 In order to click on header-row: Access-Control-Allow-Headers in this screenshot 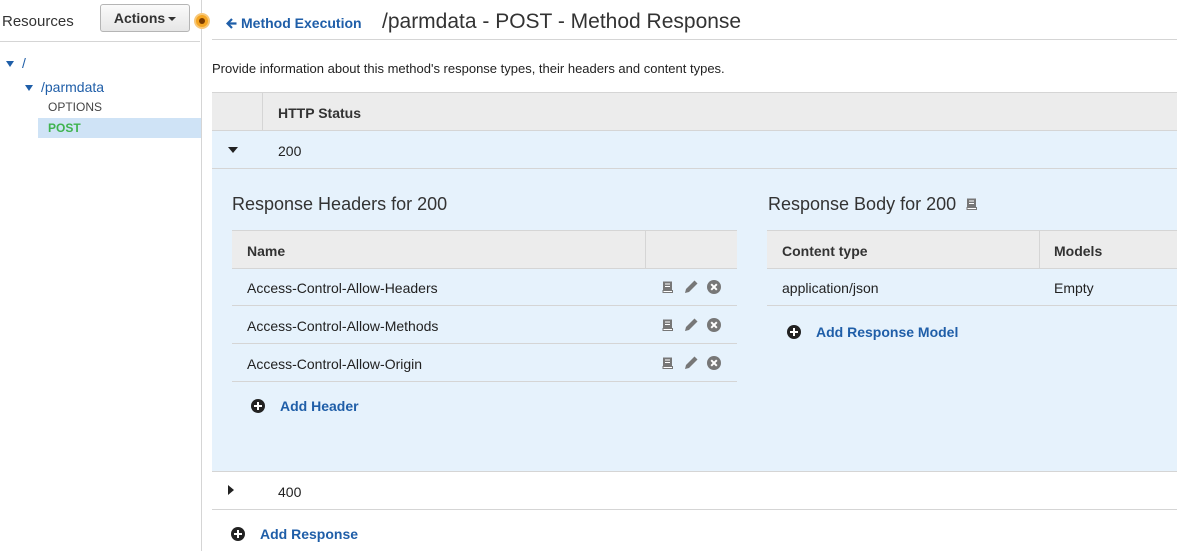, I will do `click(484, 287)`.